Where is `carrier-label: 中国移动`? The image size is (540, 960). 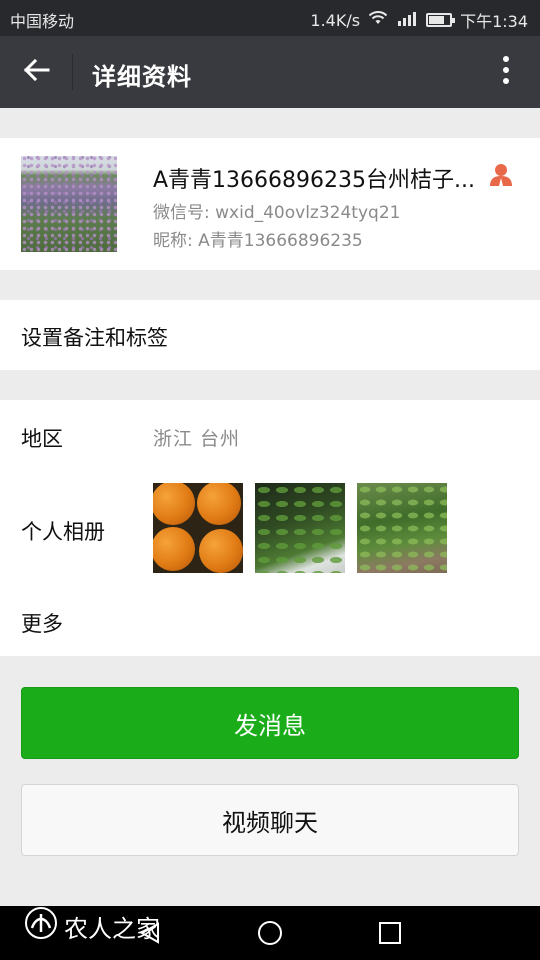 carrier-label: 中国移动 is located at coordinates (42, 21).